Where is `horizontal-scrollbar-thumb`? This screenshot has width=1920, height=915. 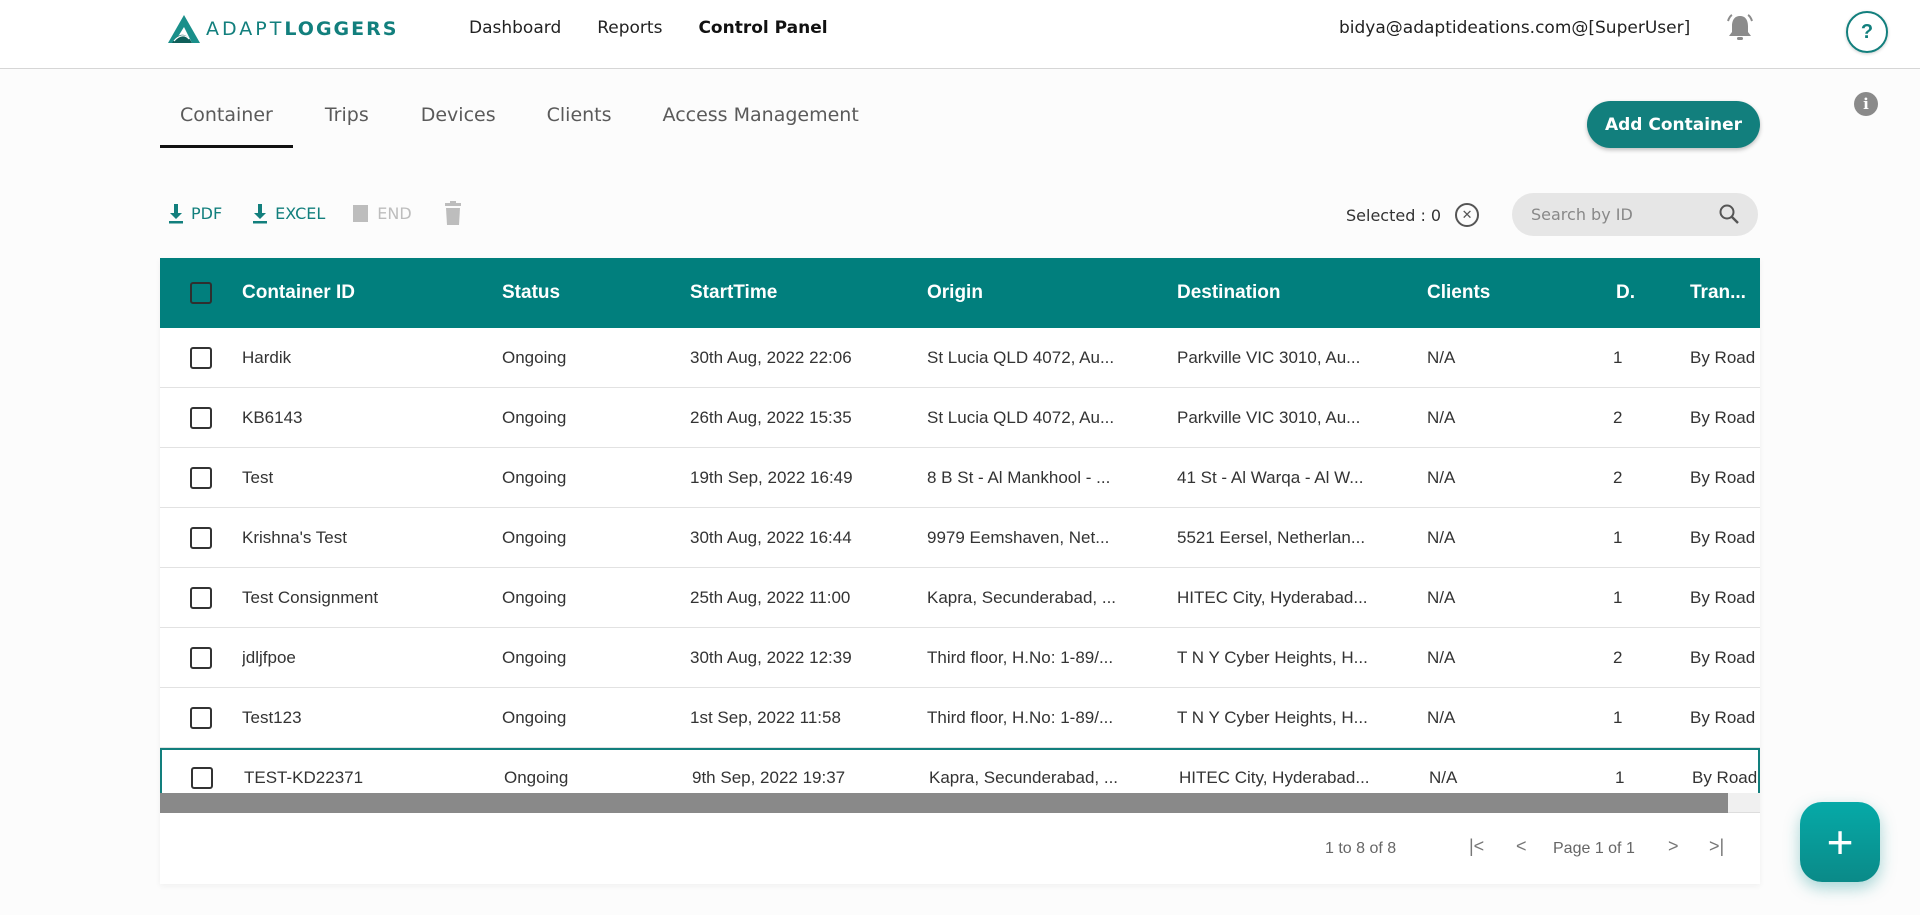 horizontal-scrollbar-thumb is located at coordinates (944, 803).